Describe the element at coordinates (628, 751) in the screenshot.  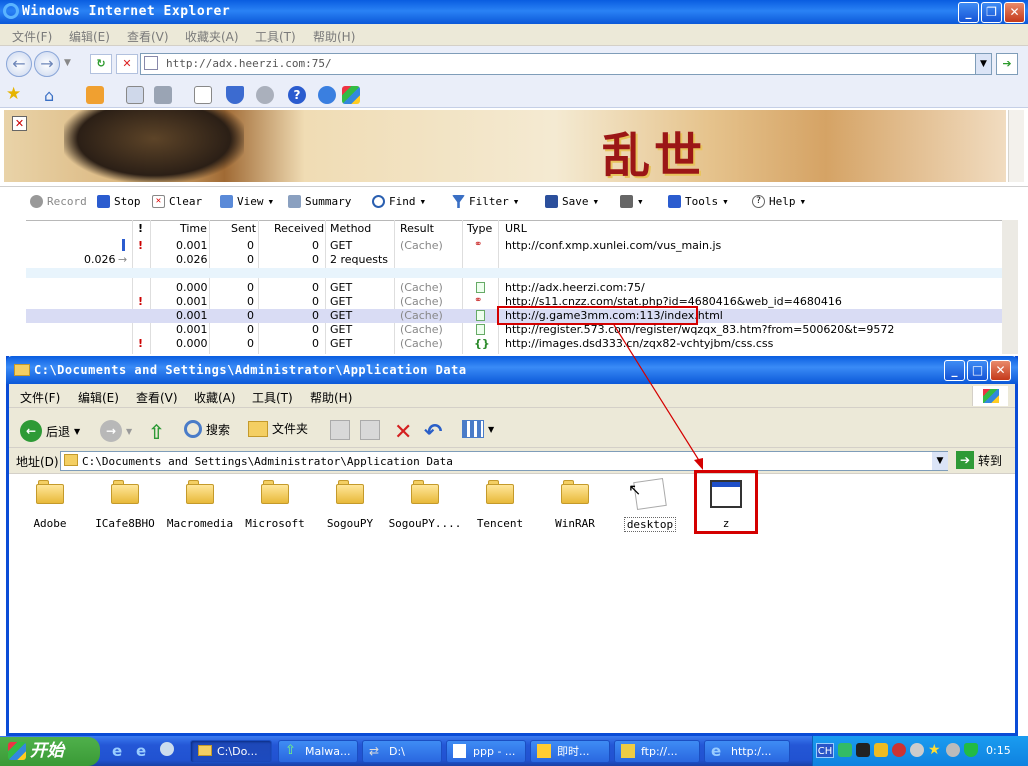
I see `task-ftp-icon` at that location.